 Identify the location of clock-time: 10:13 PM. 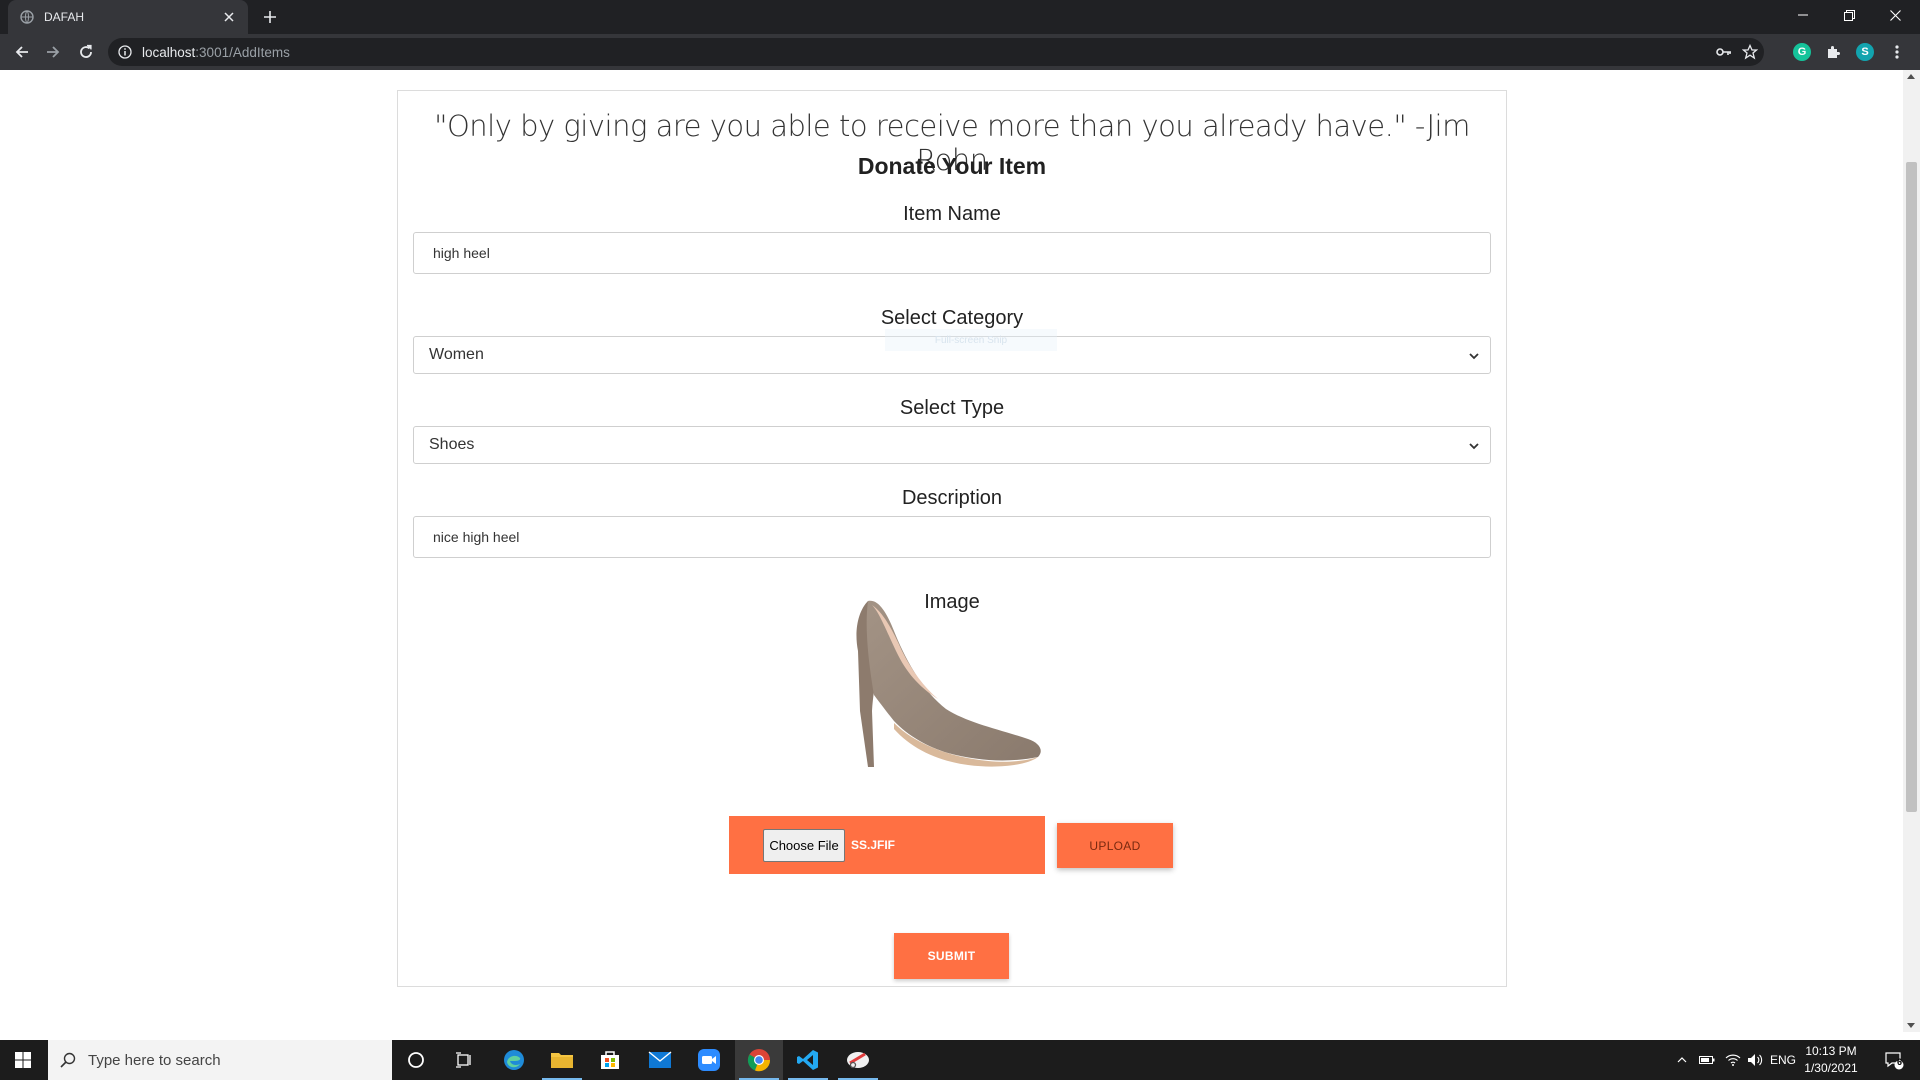
(1831, 1051).